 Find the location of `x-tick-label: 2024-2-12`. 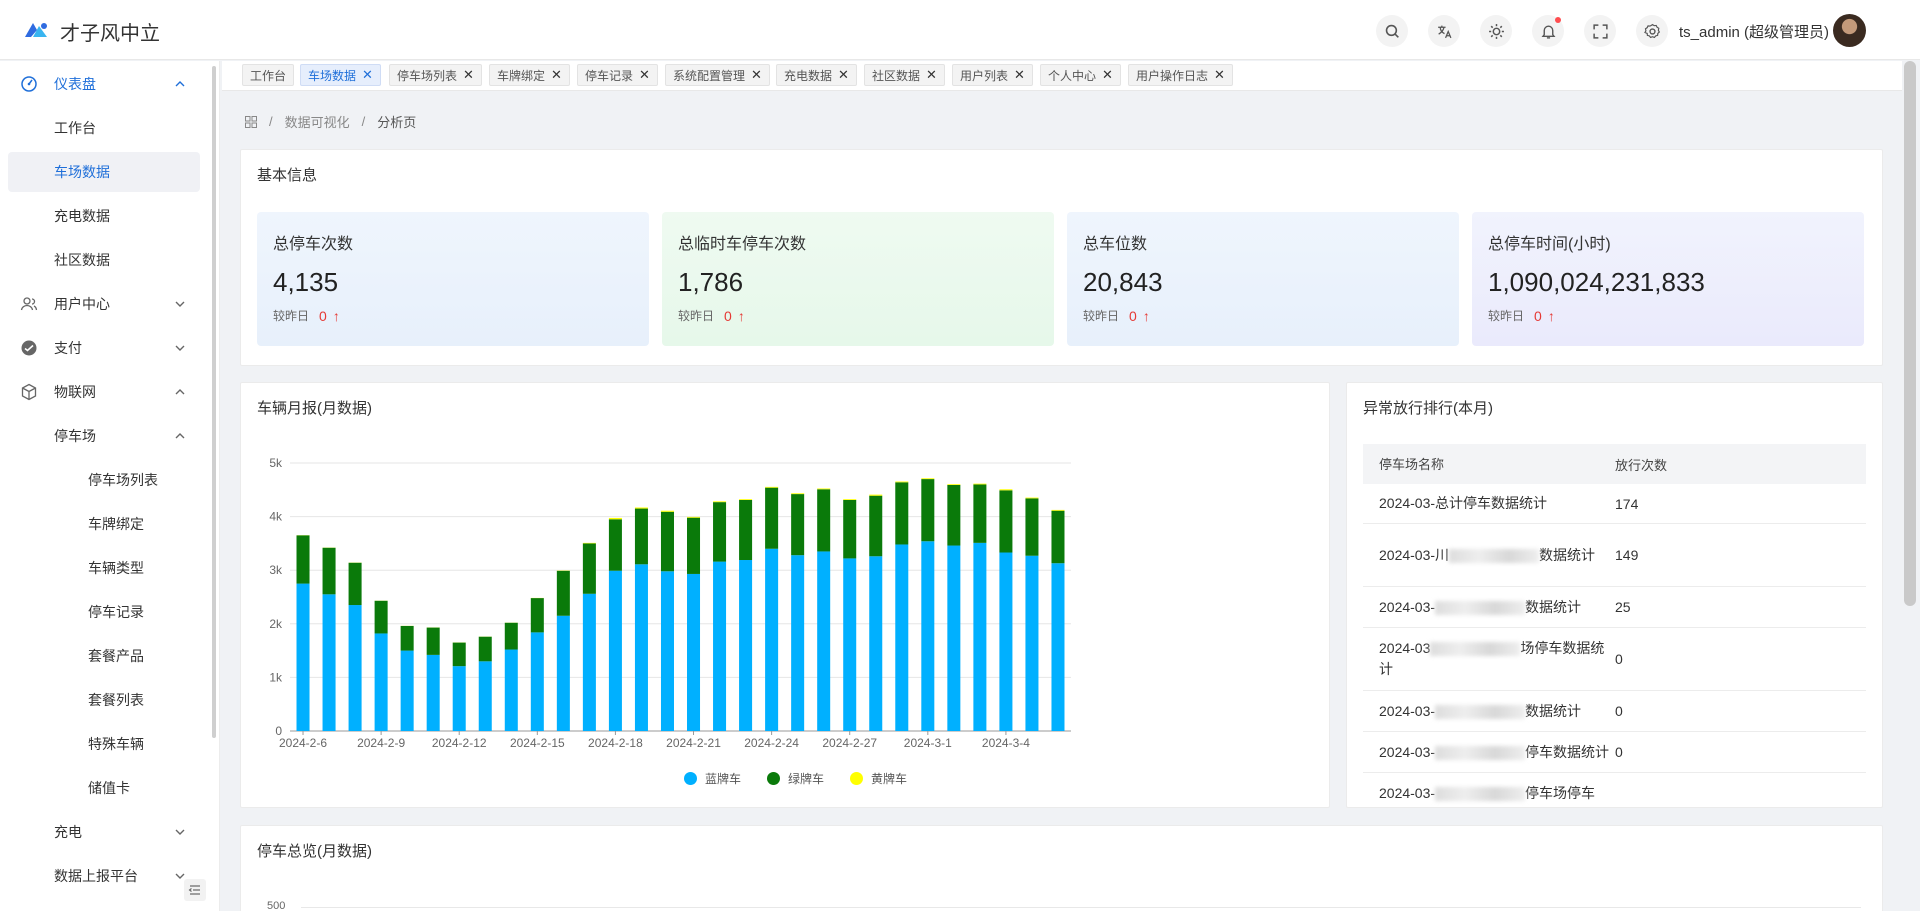

x-tick-label: 2024-2-12 is located at coordinates (459, 743).